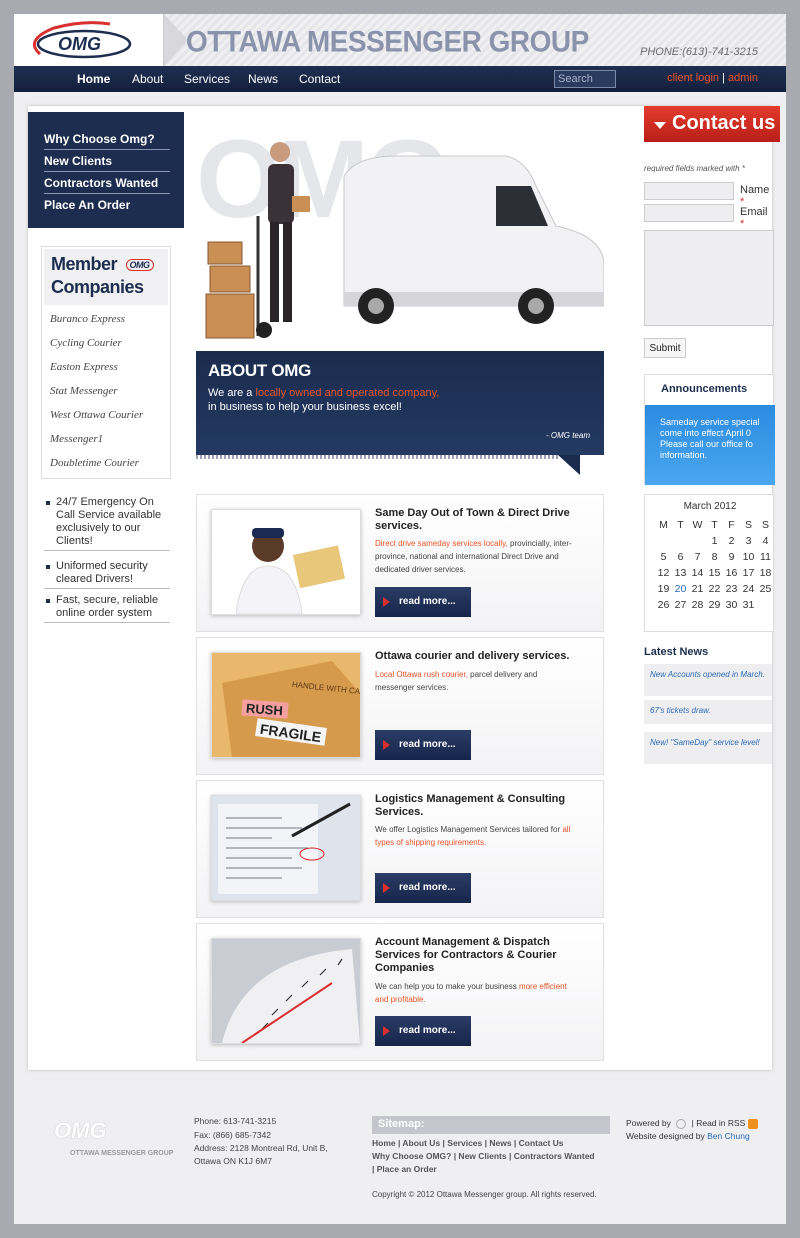 Image resolution: width=800 pixels, height=1238 pixels. What do you see at coordinates (728, 1136) in the screenshot?
I see `designer-link: Ben Chung` at bounding box center [728, 1136].